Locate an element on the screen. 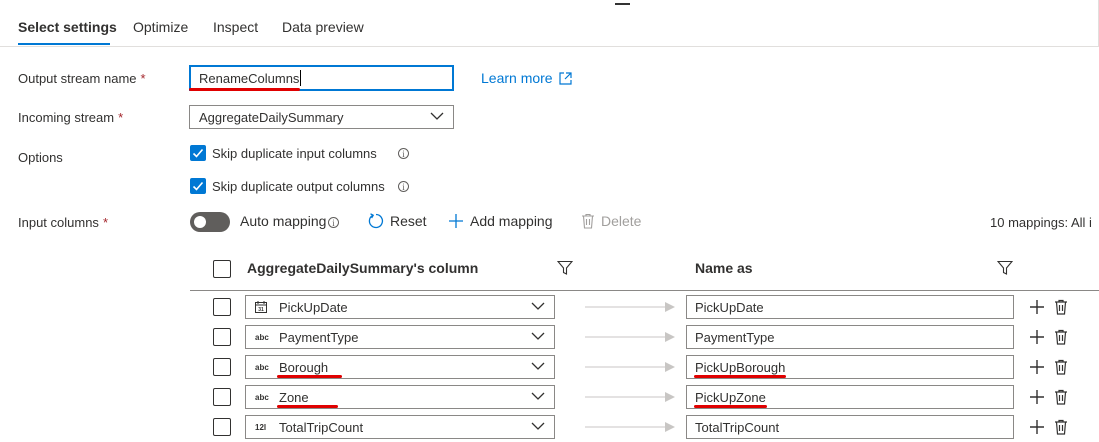  target-name-value: TotalTripCount is located at coordinates (737, 427).